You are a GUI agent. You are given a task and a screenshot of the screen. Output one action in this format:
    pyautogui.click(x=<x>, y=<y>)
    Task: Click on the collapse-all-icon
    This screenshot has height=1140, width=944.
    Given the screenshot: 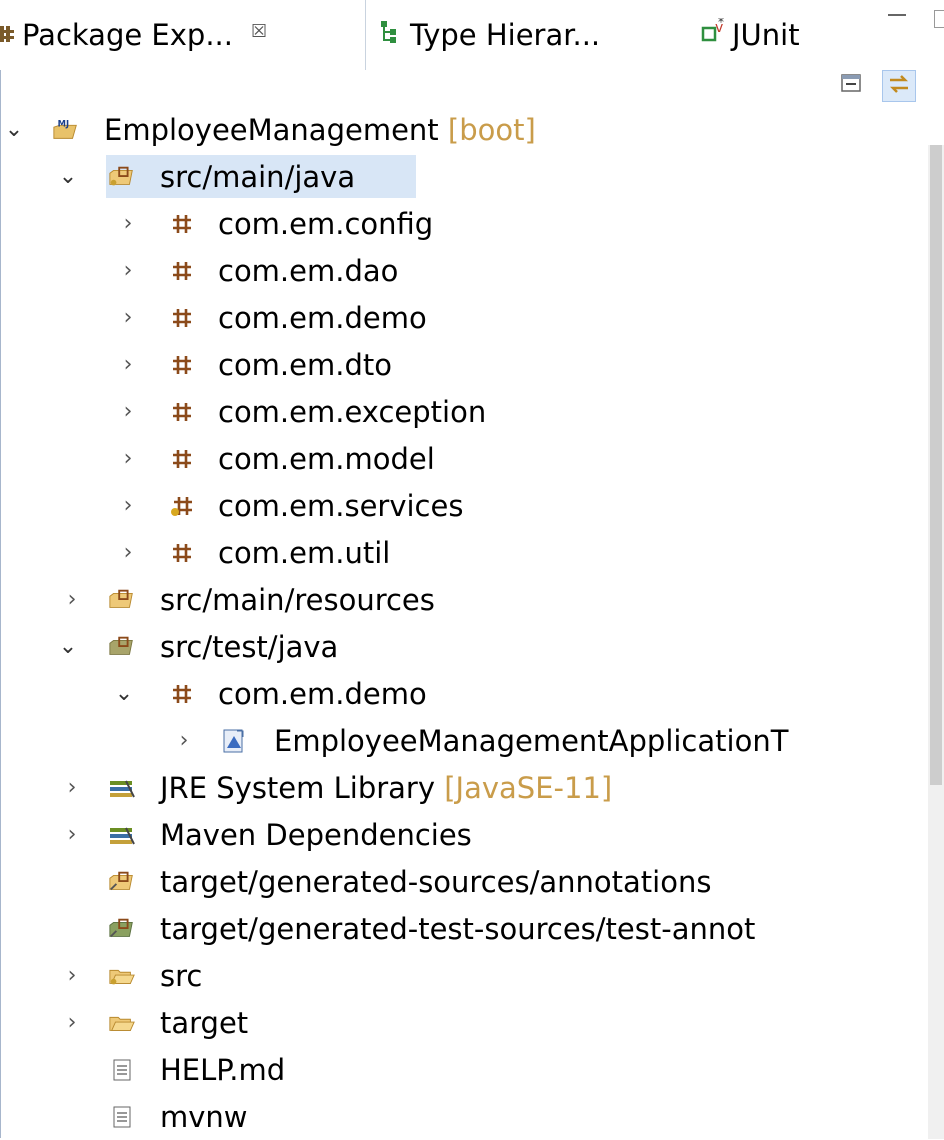 What is the action you would take?
    pyautogui.click(x=851, y=85)
    